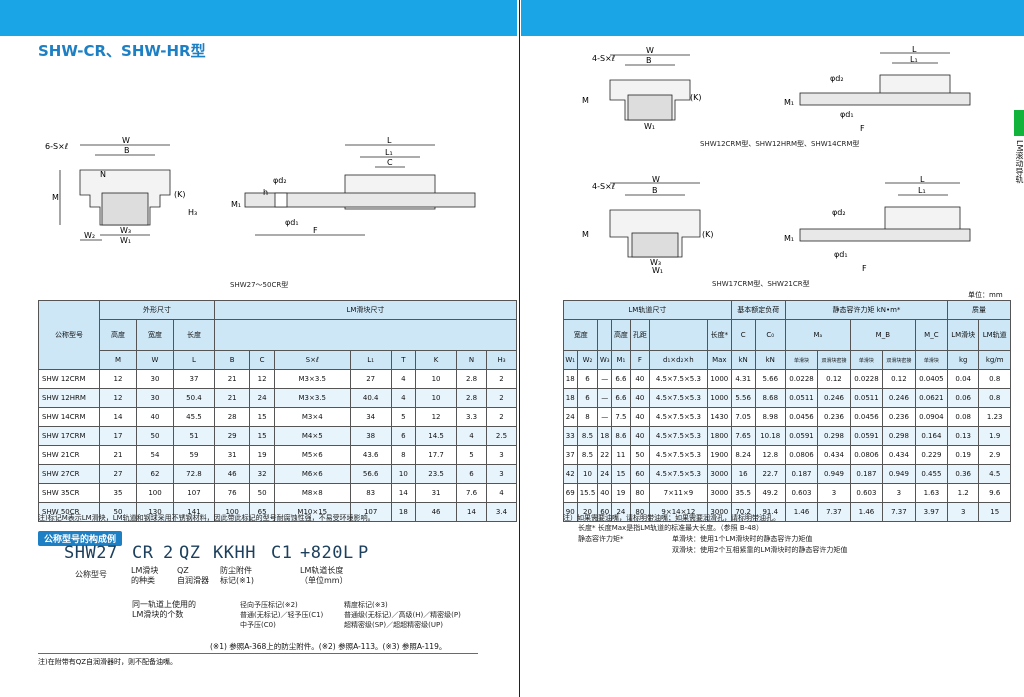  What do you see at coordinates (648, 225) in the screenshot?
I see `diagram-block-front-right-bottom: W B 4-S×ℓ M (K) W₃ W₁` at bounding box center [648, 225].